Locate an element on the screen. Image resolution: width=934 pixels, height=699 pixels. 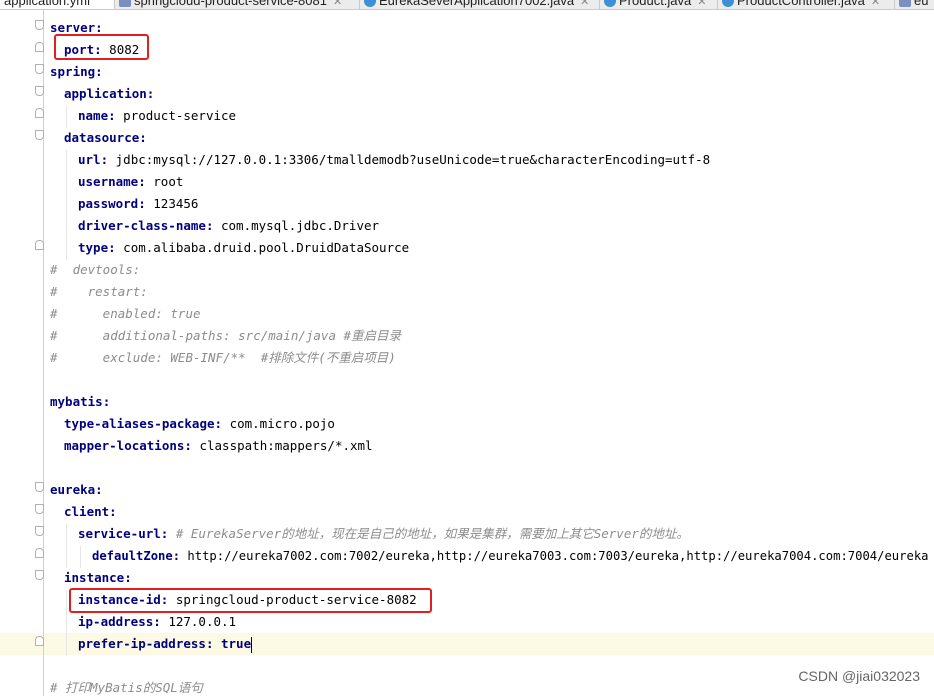
code-line: application: is located at coordinates (109, 93).